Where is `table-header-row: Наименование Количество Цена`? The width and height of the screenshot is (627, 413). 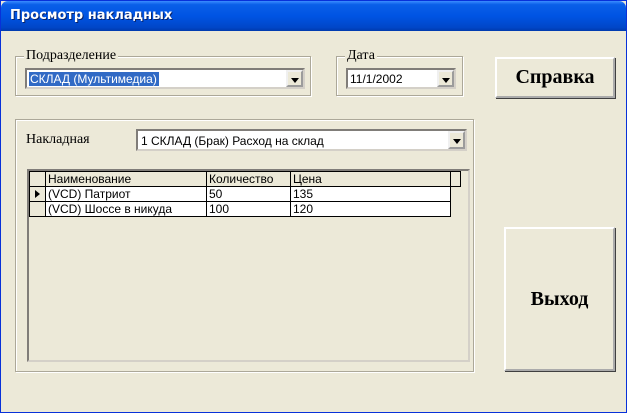 table-header-row: Наименование Количество Цена is located at coordinates (245, 179).